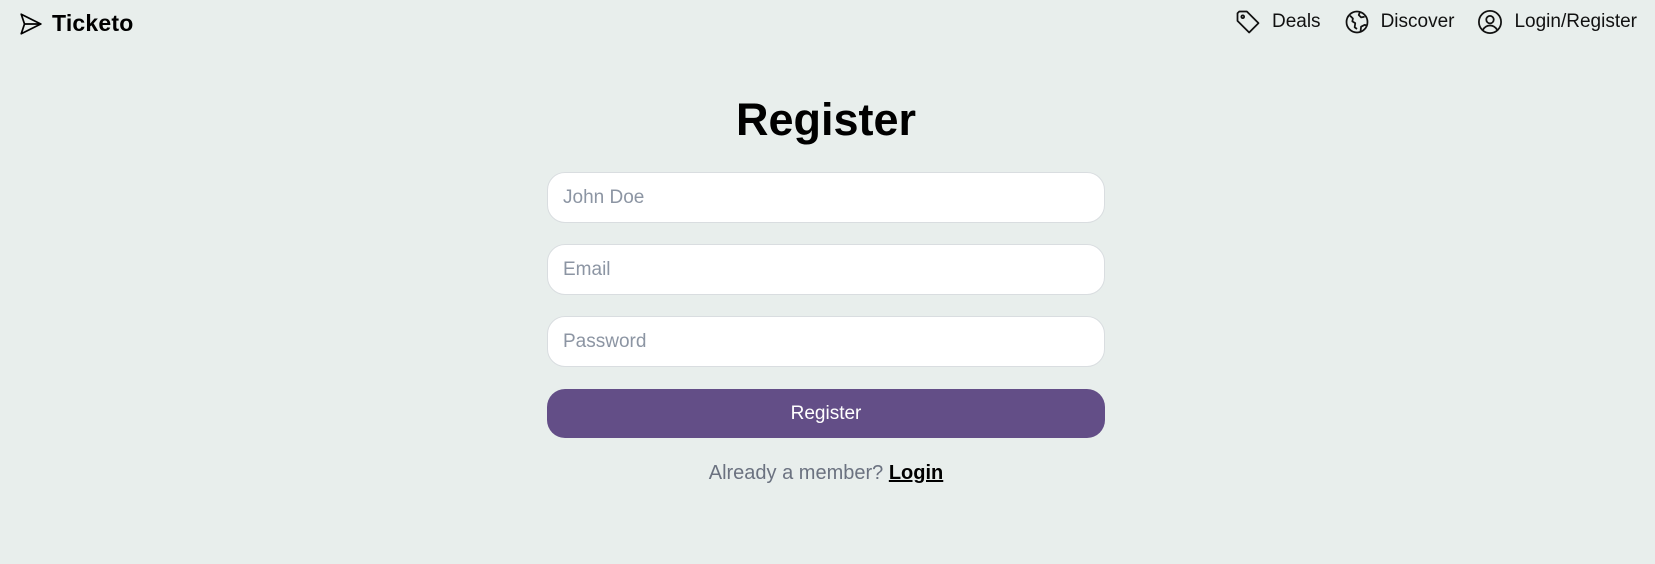 The image size is (1655, 564). Describe the element at coordinates (1417, 21) in the screenshot. I see `nav-discover-label: Discover` at that location.